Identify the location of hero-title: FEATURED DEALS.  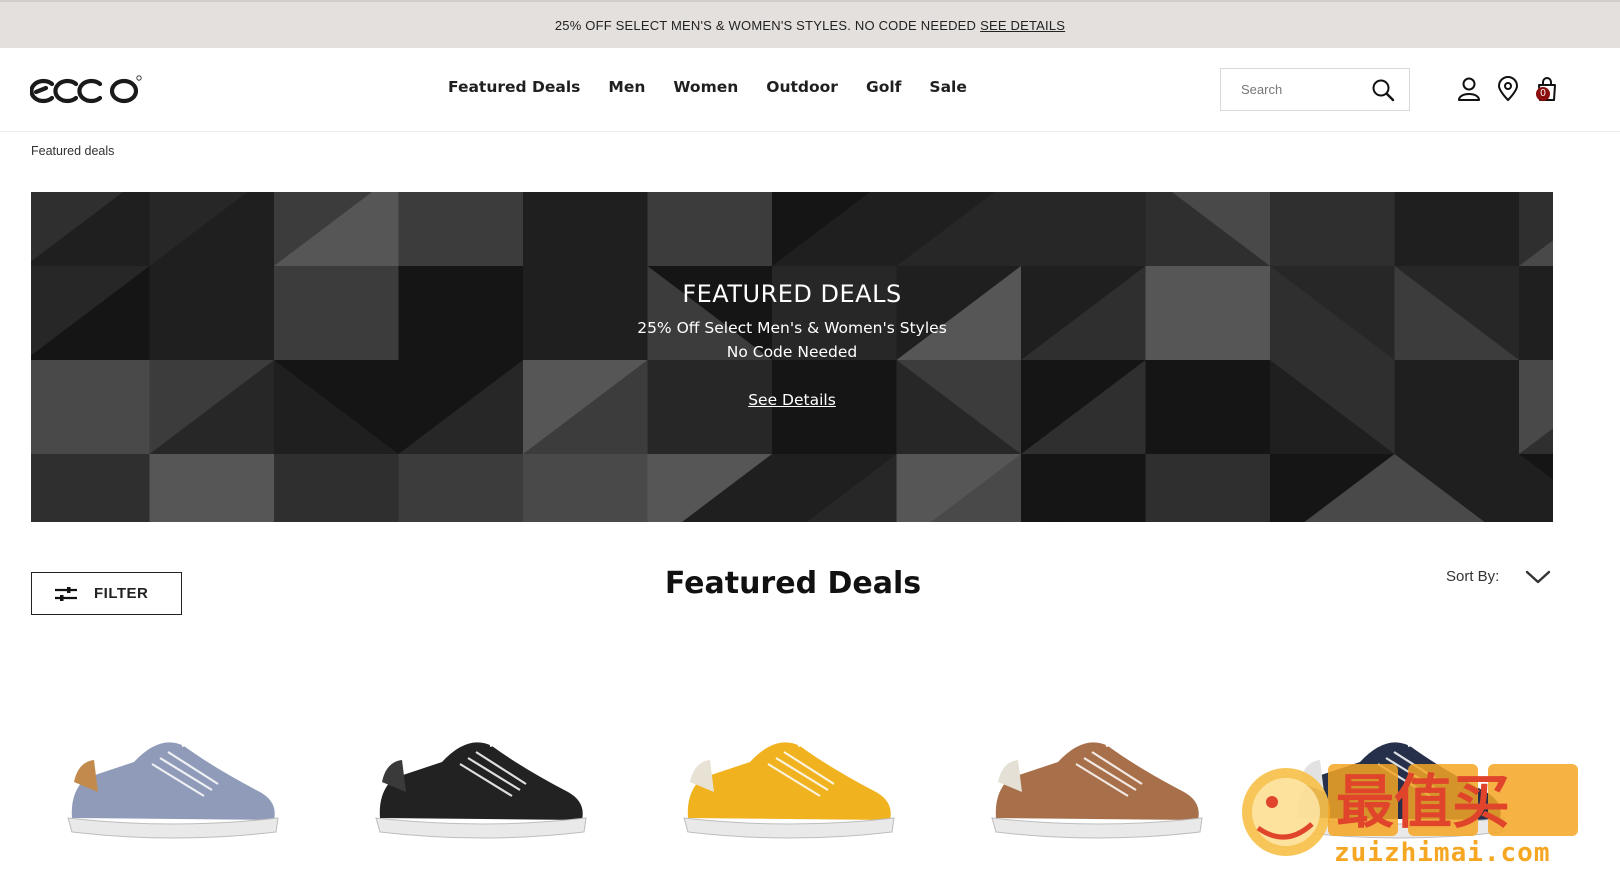
(792, 294).